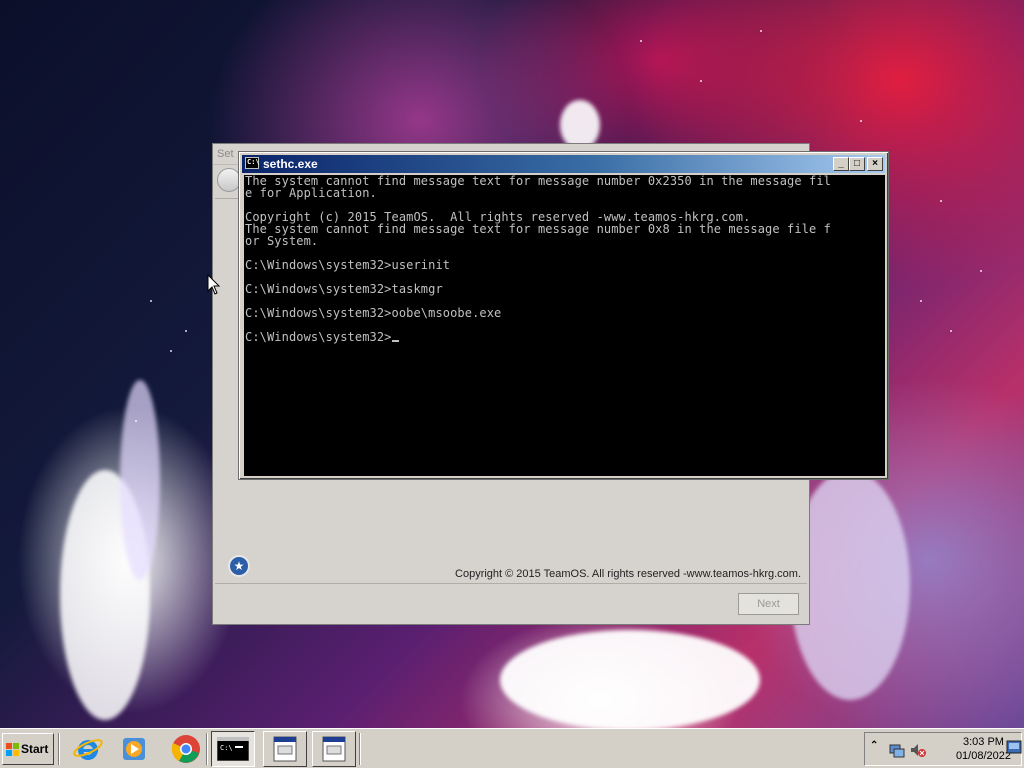 Image resolution: width=1024 pixels, height=768 pixels. I want to click on console-line: or System., so click(282, 241).